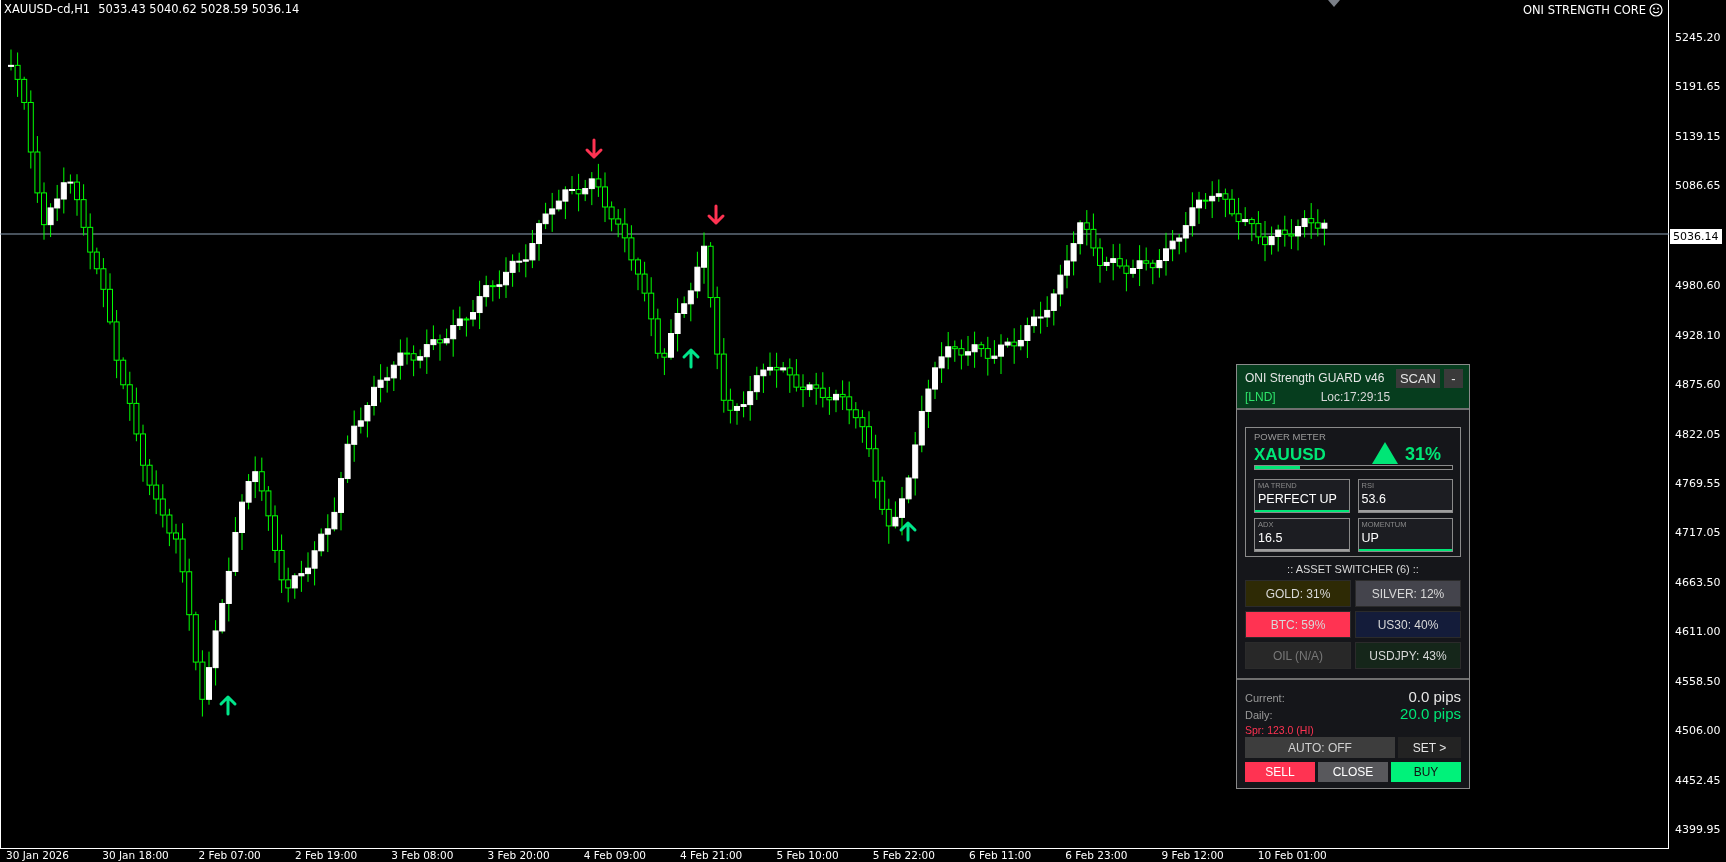 The width and height of the screenshot is (1726, 862). Describe the element at coordinates (1430, 713) in the screenshot. I see `stat-value: 20.0 pips` at that location.